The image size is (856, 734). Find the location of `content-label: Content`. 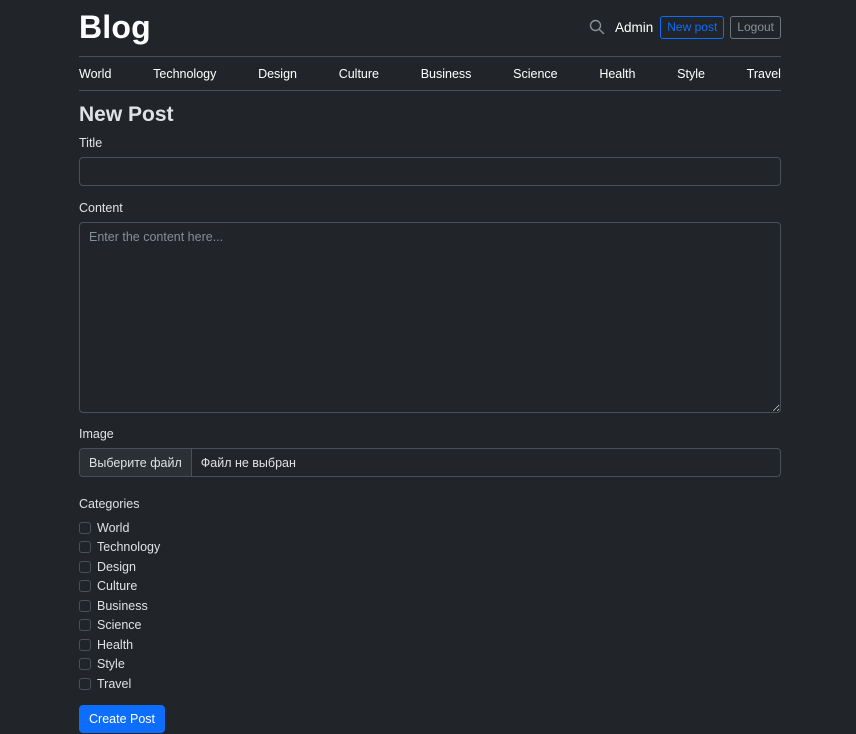

content-label: Content is located at coordinates (101, 208).